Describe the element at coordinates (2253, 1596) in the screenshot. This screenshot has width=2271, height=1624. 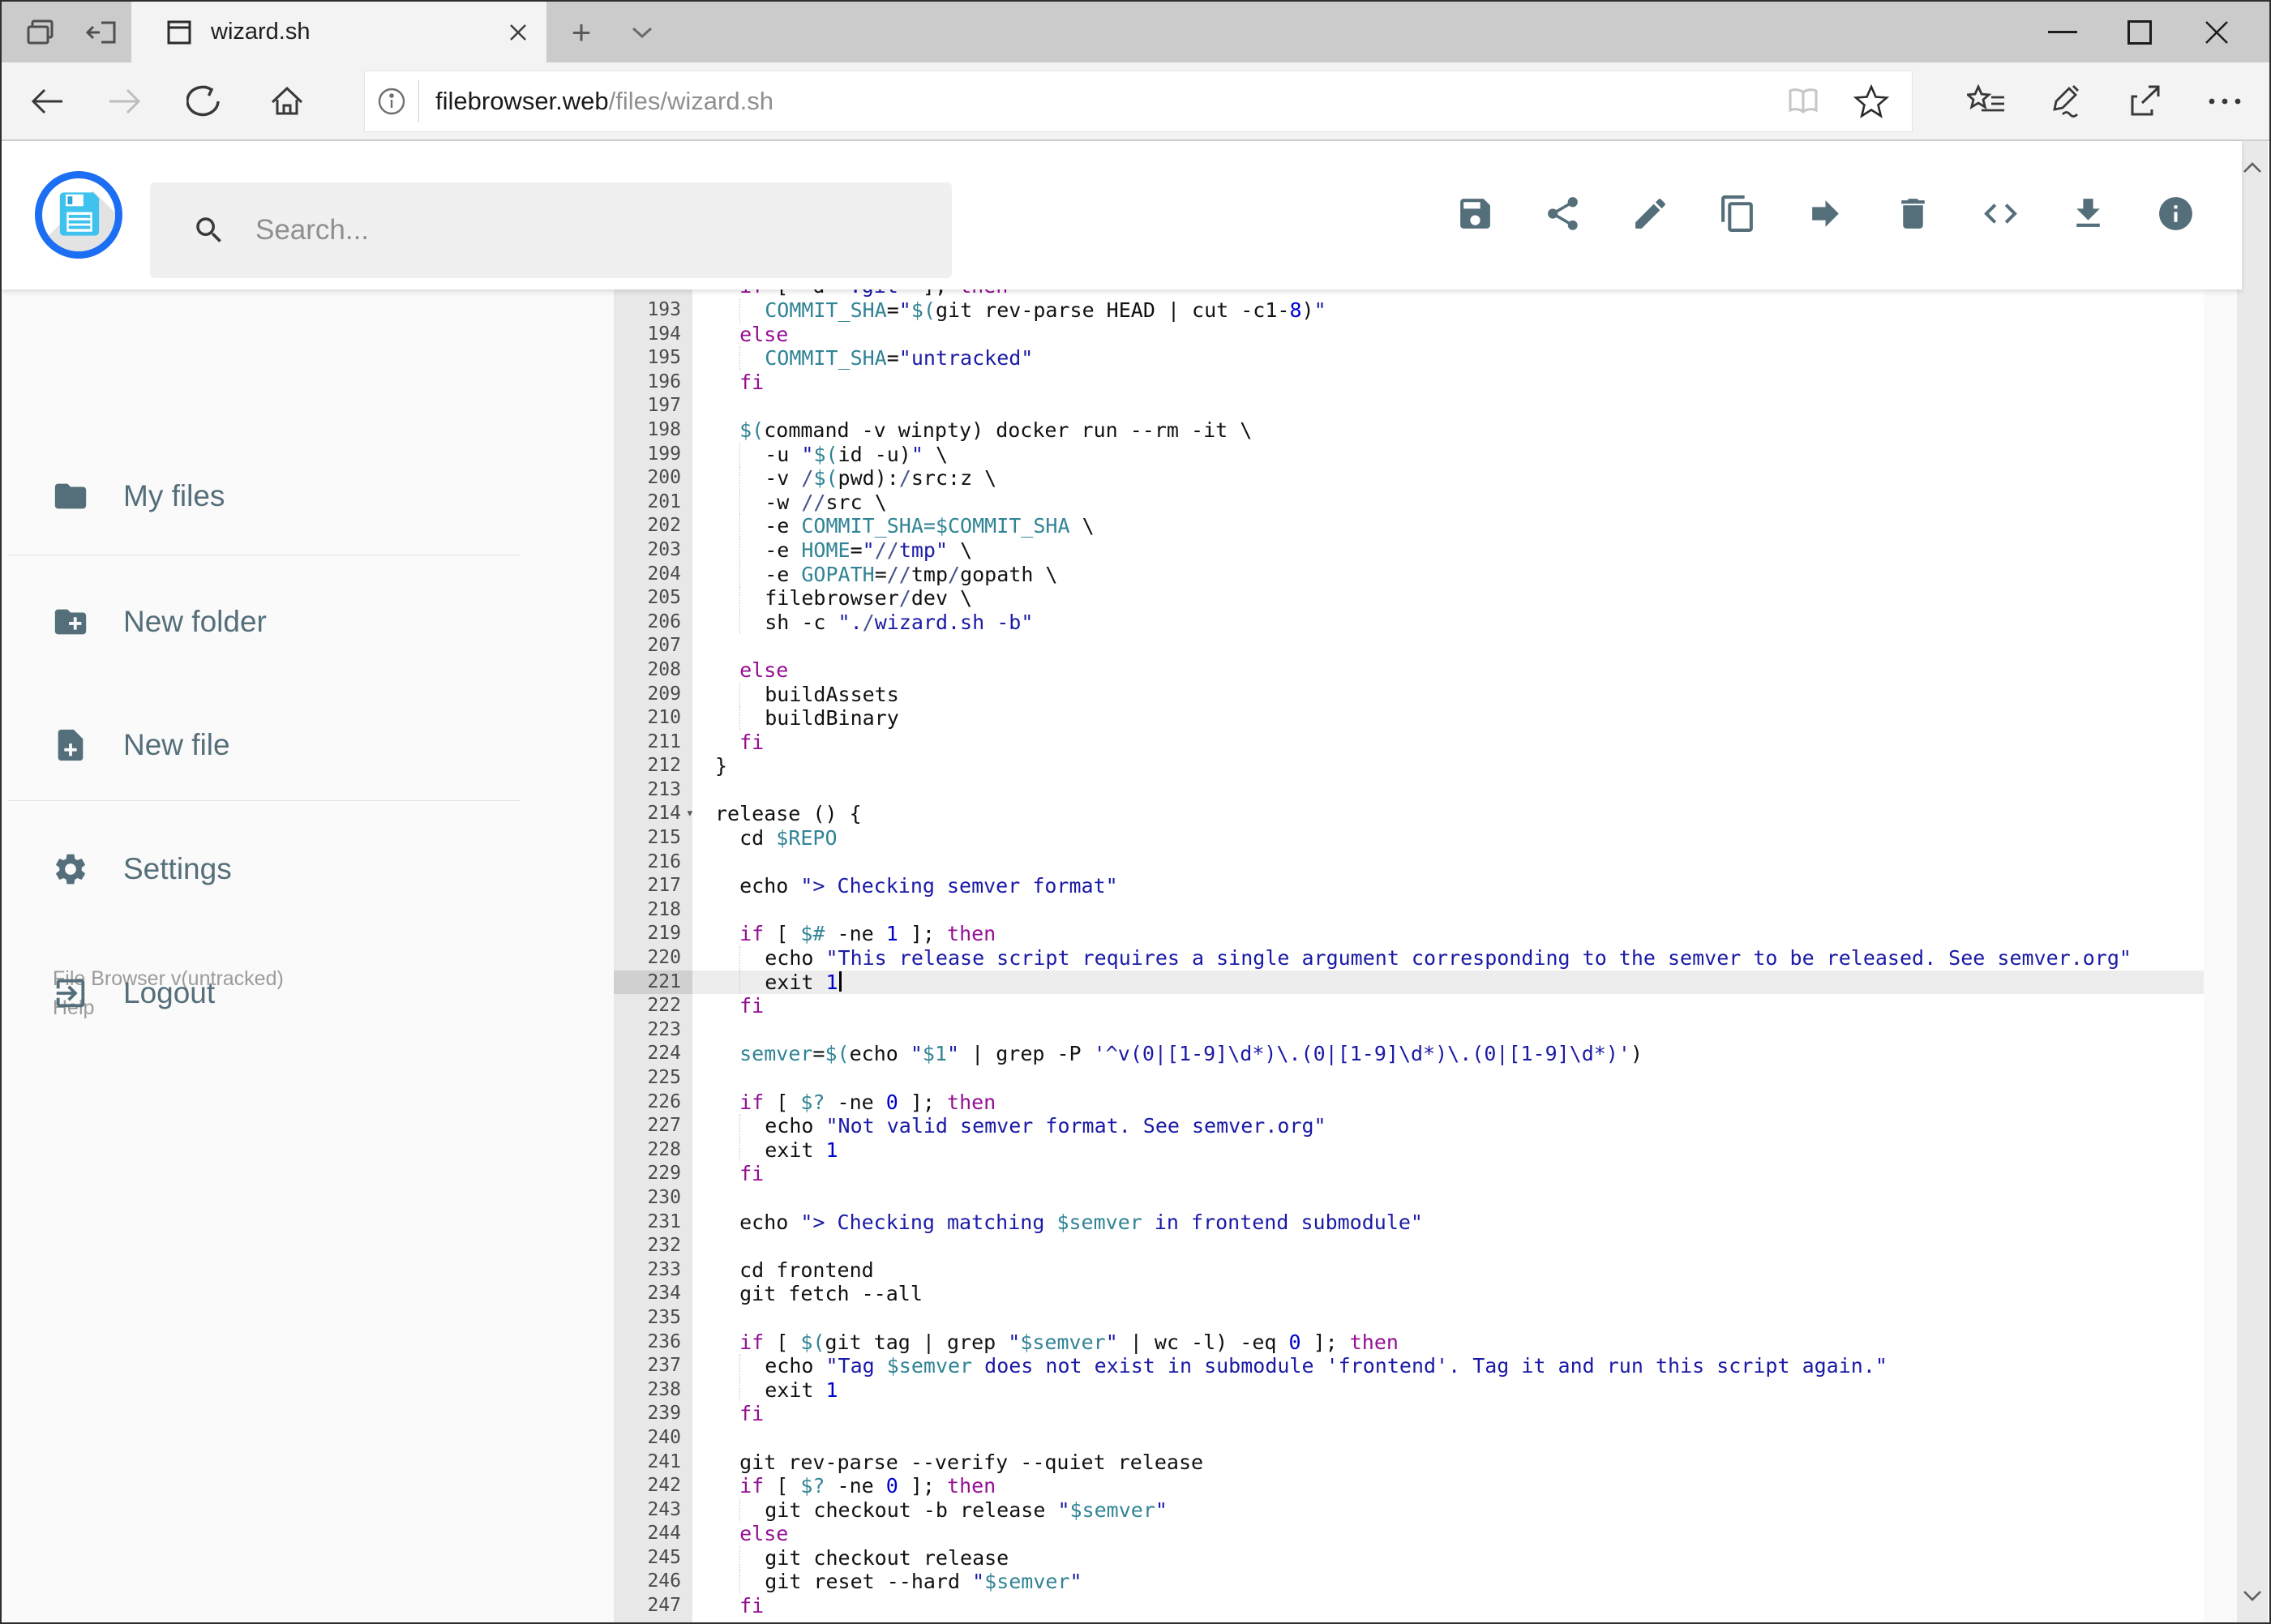
I see `scroll-down-icon` at that location.